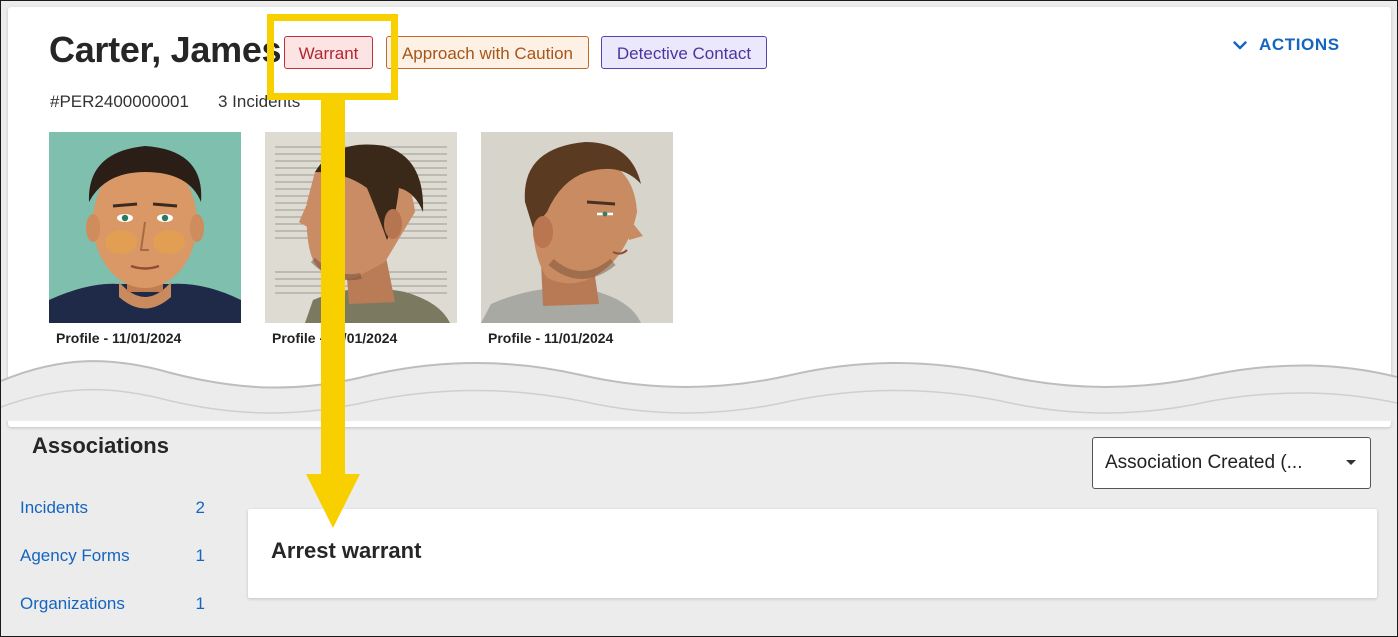 This screenshot has height=637, width=1398. Describe the element at coordinates (1351, 462) in the screenshot. I see `caret-down-icon` at that location.